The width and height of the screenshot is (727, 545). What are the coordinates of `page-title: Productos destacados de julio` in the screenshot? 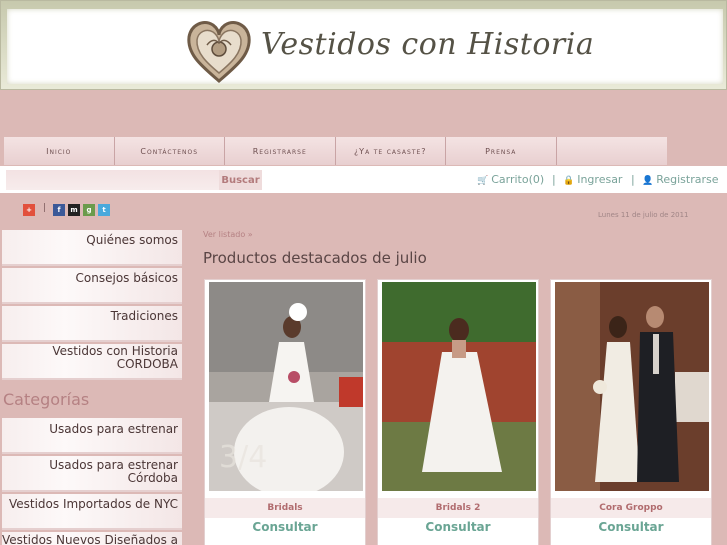 It's located at (315, 258).